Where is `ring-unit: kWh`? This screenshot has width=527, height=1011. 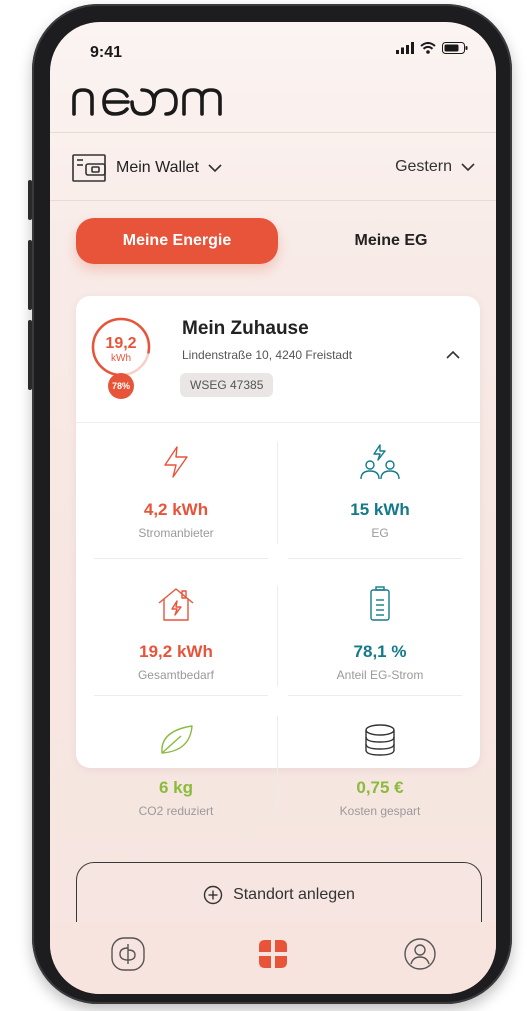 ring-unit: kWh is located at coordinates (121, 358).